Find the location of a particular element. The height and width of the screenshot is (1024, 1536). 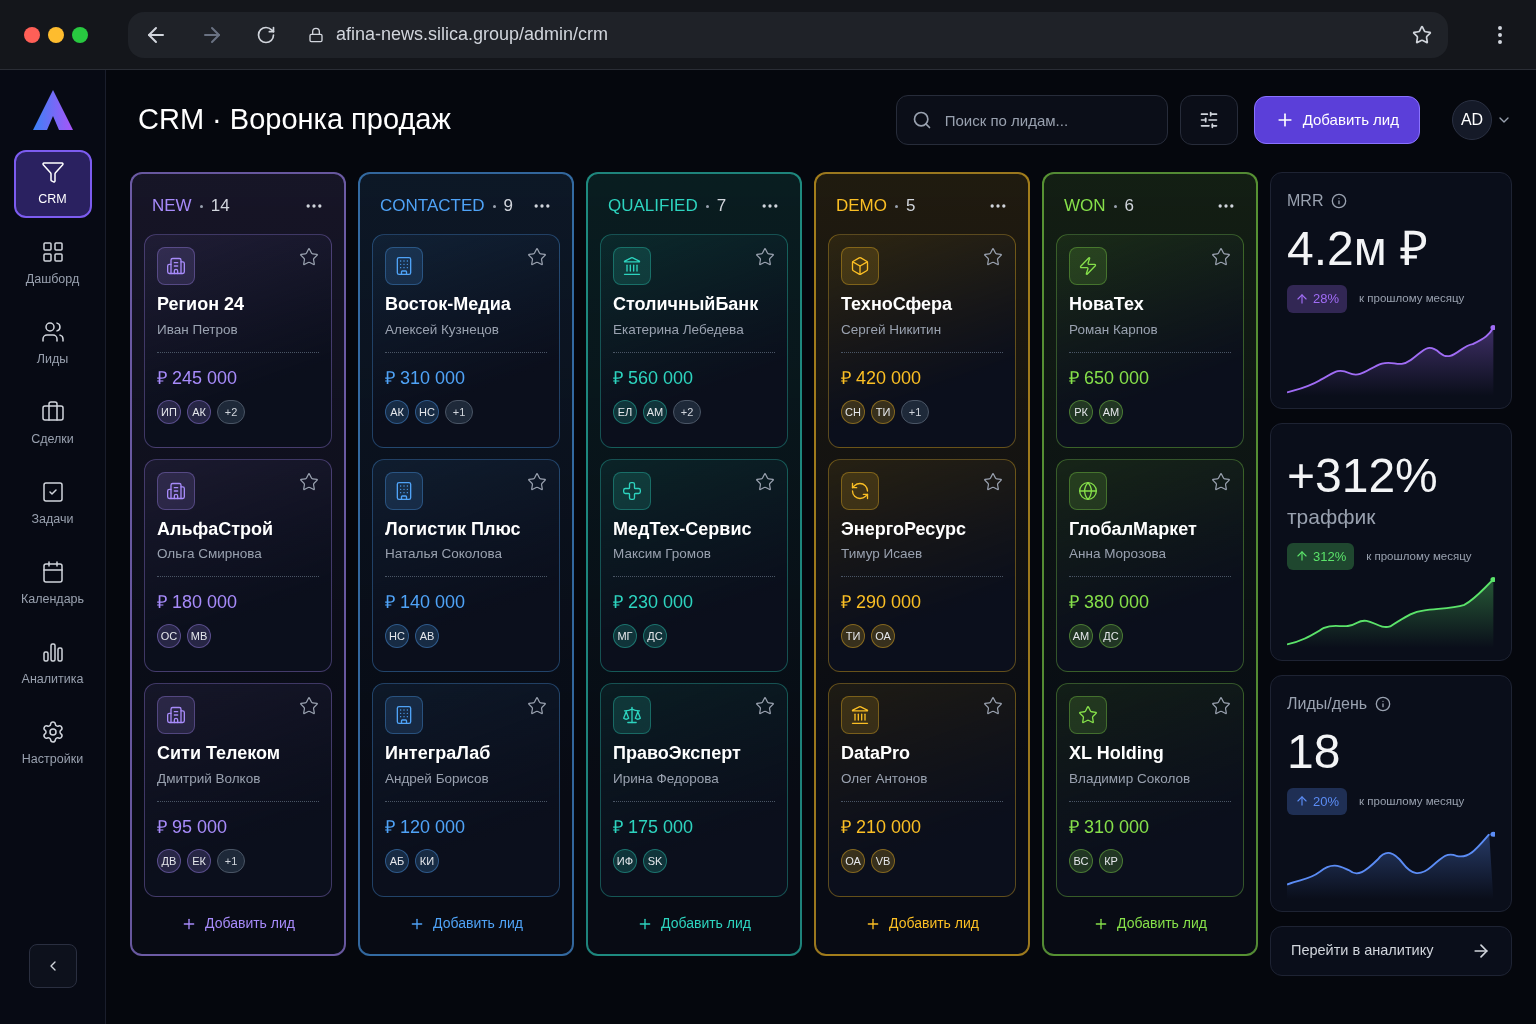

nav-item: Лиды is located at coordinates (52, 344).